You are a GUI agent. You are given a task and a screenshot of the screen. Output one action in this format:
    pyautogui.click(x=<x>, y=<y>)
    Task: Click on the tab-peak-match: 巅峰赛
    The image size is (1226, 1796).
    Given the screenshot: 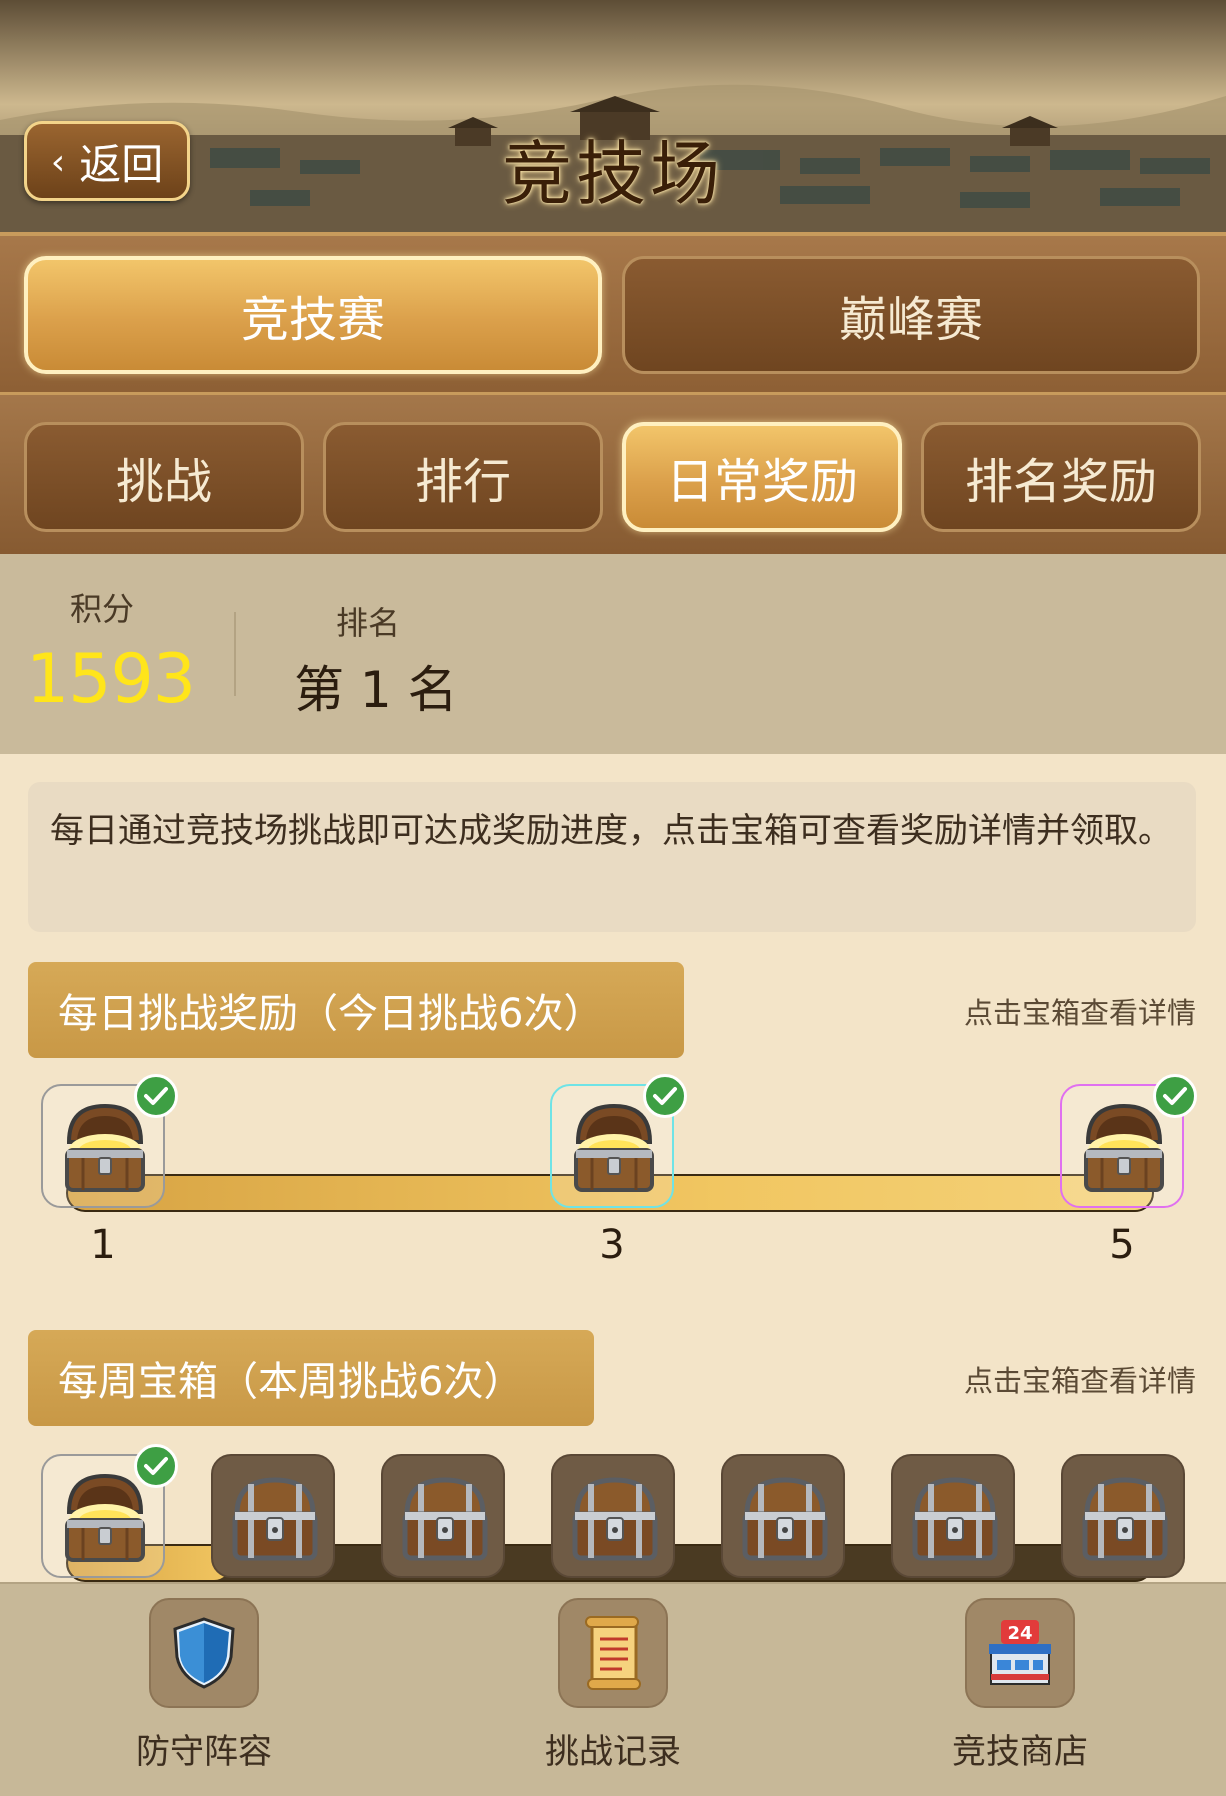 What is the action you would take?
    pyautogui.click(x=911, y=315)
    